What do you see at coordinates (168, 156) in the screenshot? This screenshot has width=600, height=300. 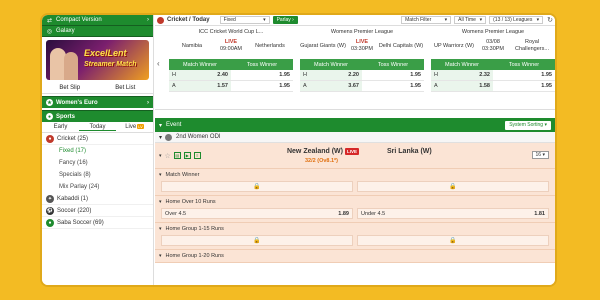 I see `favorite-star-icon: ☆` at bounding box center [168, 156].